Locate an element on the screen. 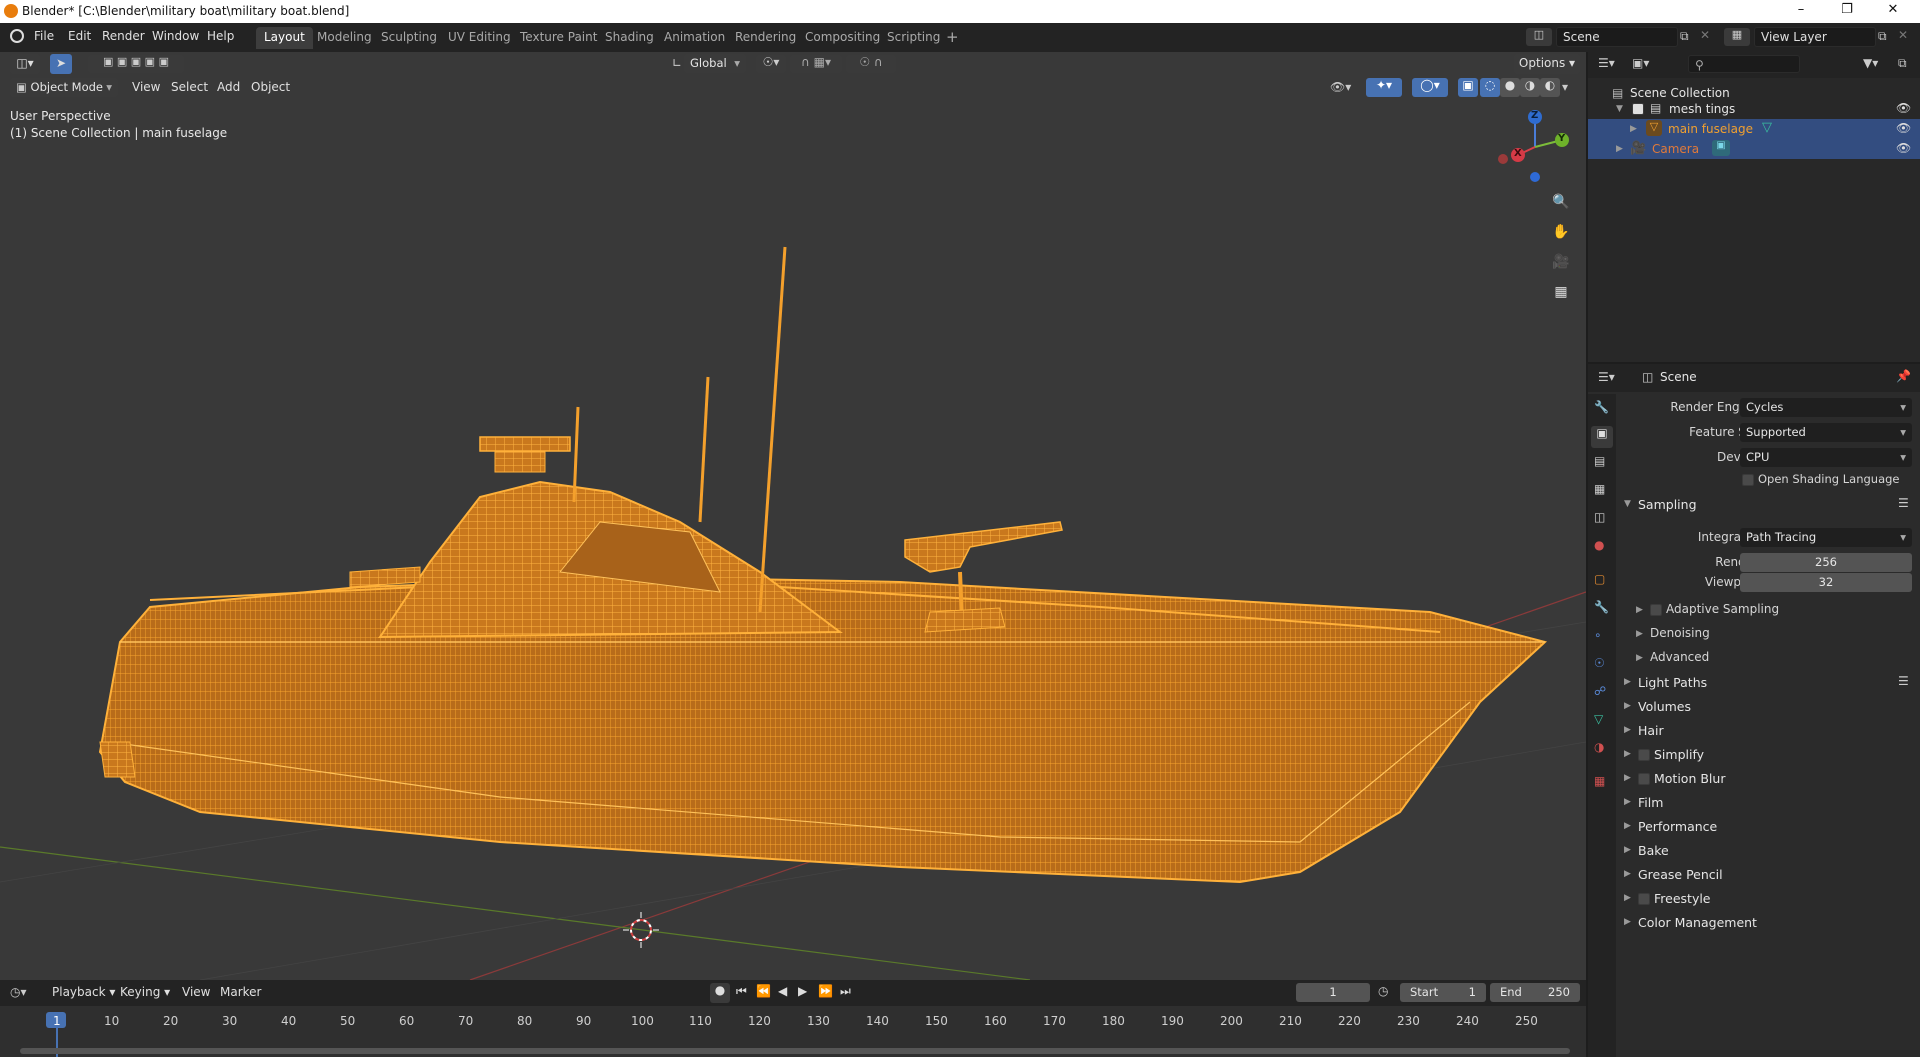 The width and height of the screenshot is (1920, 1057). camera-view-icon: 🎥 is located at coordinates (1561, 265).